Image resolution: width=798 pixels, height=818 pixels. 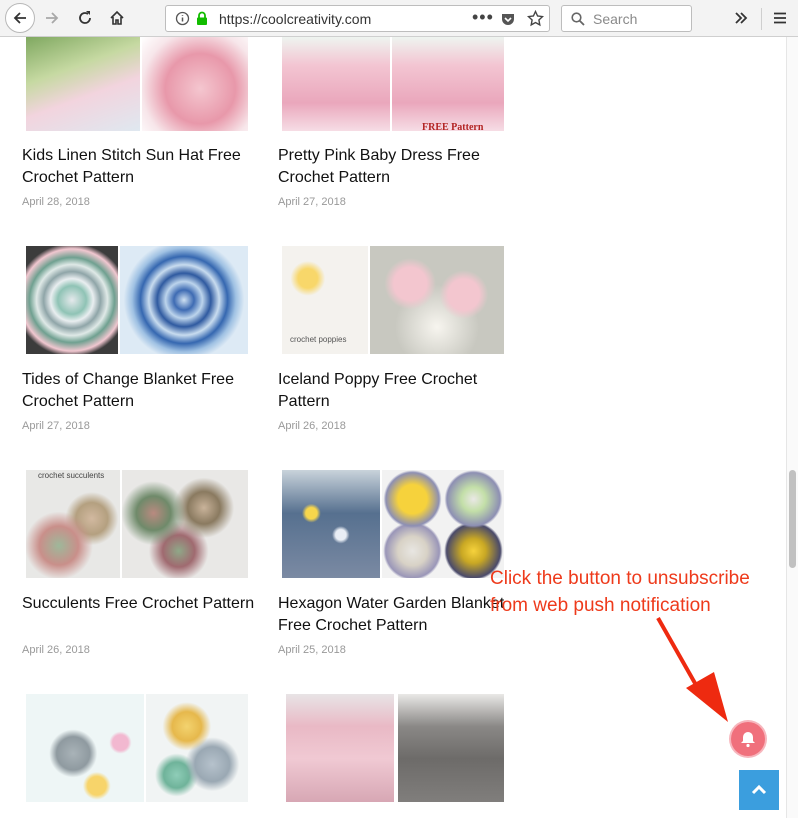 I want to click on post-thumbnail: crochet poppies, so click(x=393, y=302).